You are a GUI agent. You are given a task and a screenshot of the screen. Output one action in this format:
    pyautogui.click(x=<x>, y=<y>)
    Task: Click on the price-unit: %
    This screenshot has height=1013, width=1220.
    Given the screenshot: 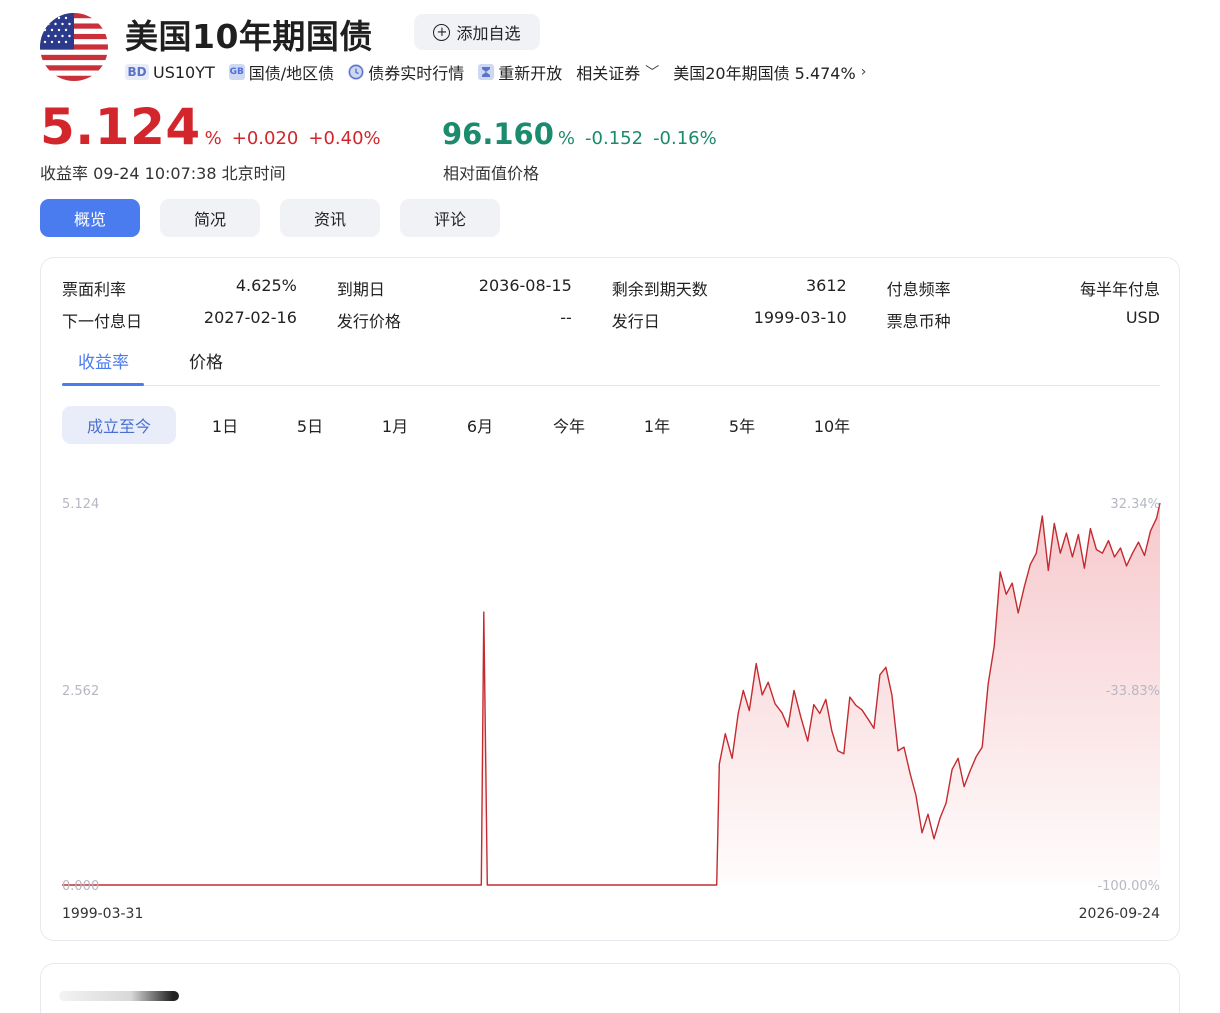 What is the action you would take?
    pyautogui.click(x=566, y=138)
    